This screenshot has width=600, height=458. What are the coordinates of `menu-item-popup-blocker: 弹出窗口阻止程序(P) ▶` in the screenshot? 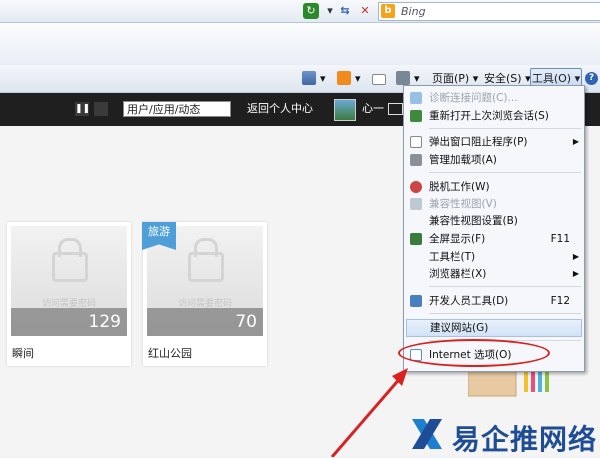 It's located at (494, 142).